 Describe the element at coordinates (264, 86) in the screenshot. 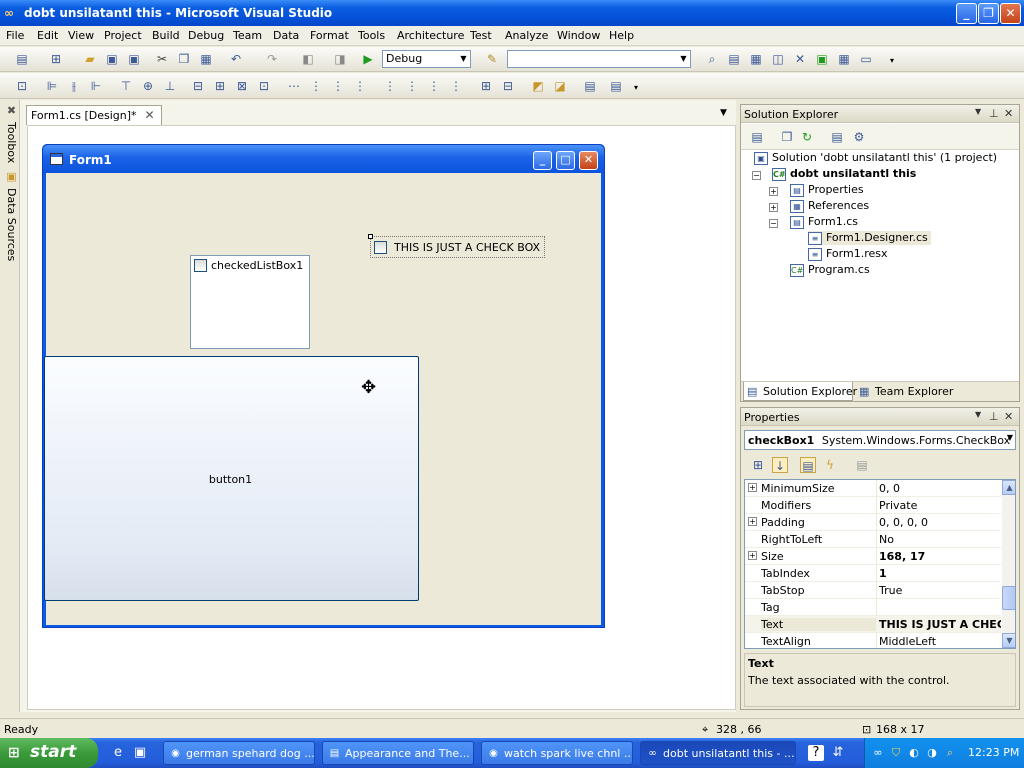

I see `size-to-grid-icon: ⊡` at that location.